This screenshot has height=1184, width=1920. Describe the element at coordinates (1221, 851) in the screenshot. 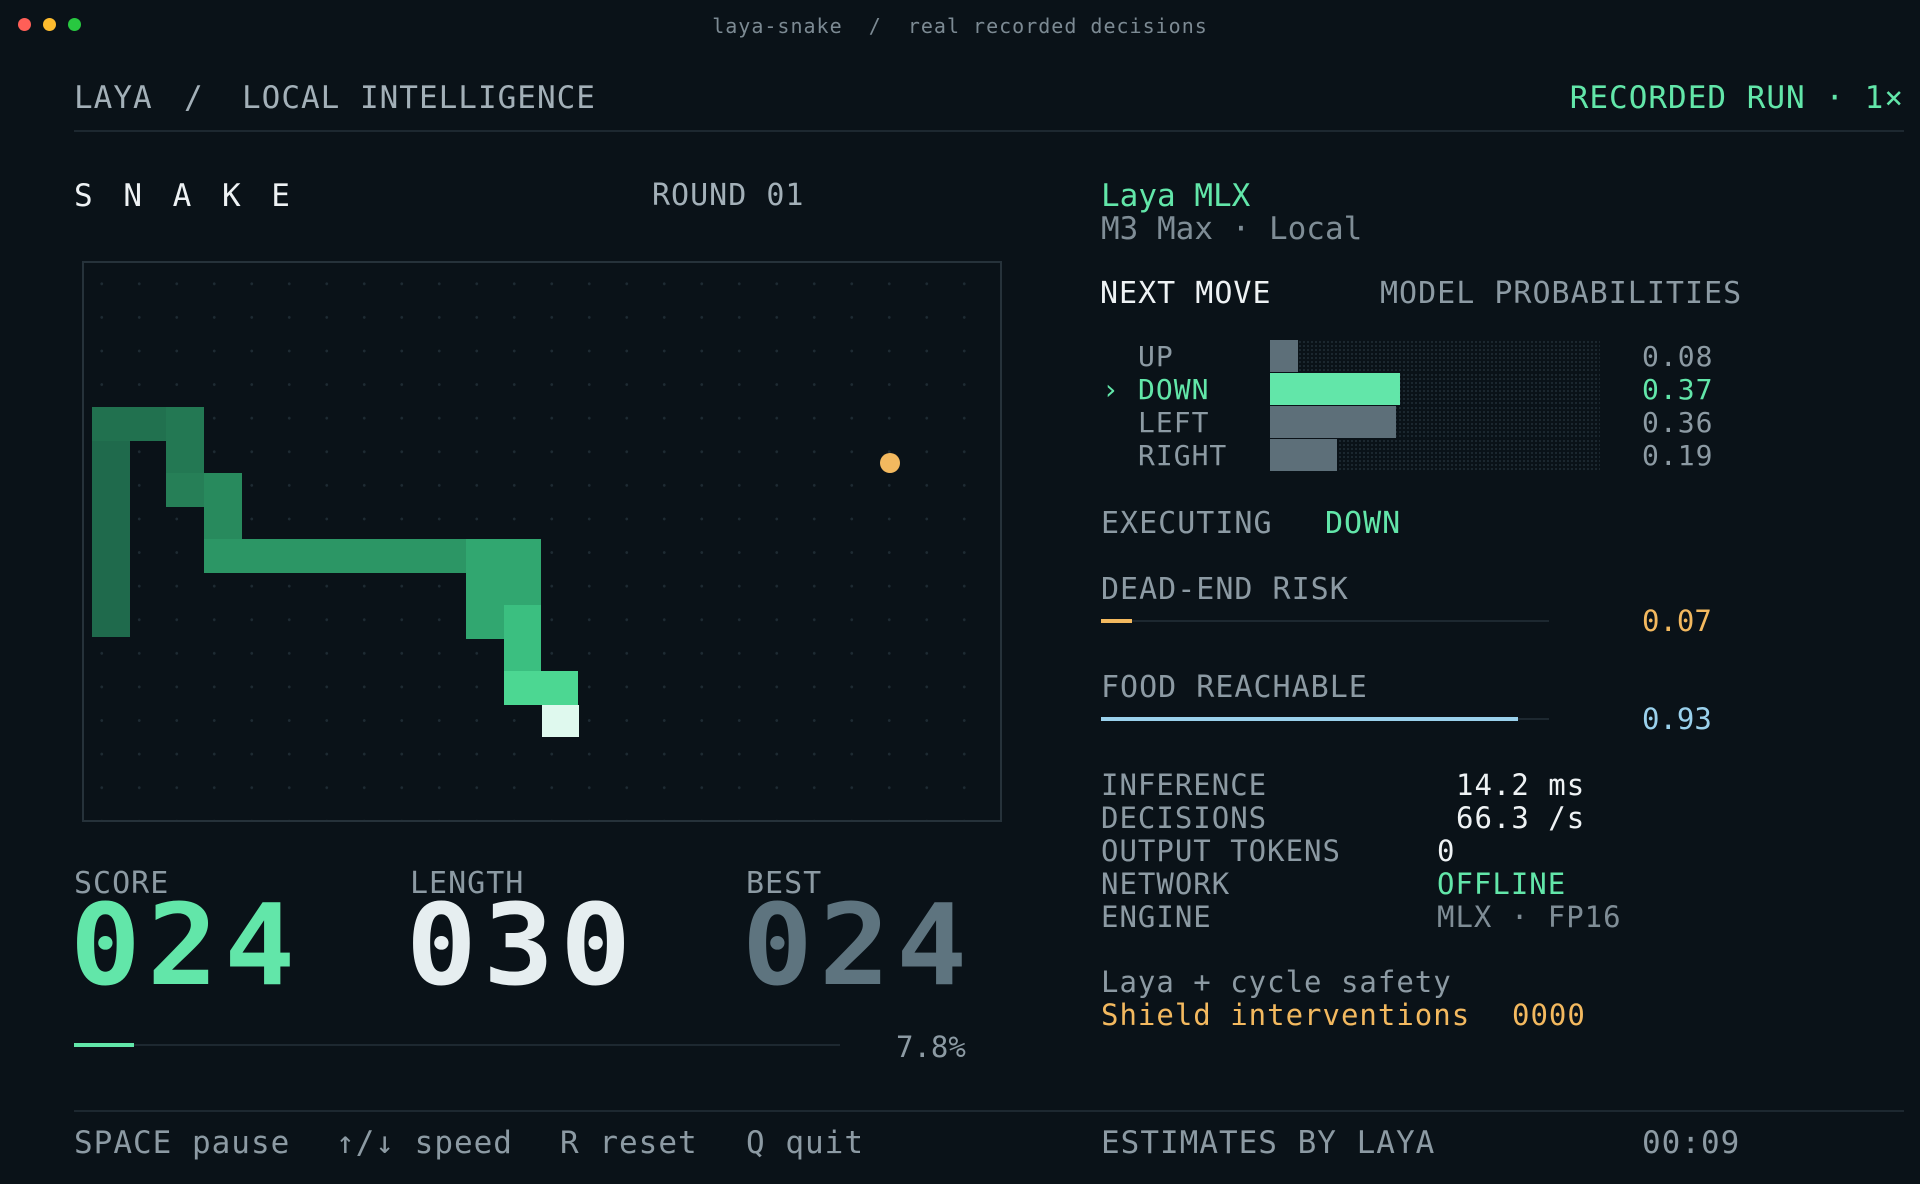

I see `output-tokens-label: OUTPUT TOKENS` at that location.